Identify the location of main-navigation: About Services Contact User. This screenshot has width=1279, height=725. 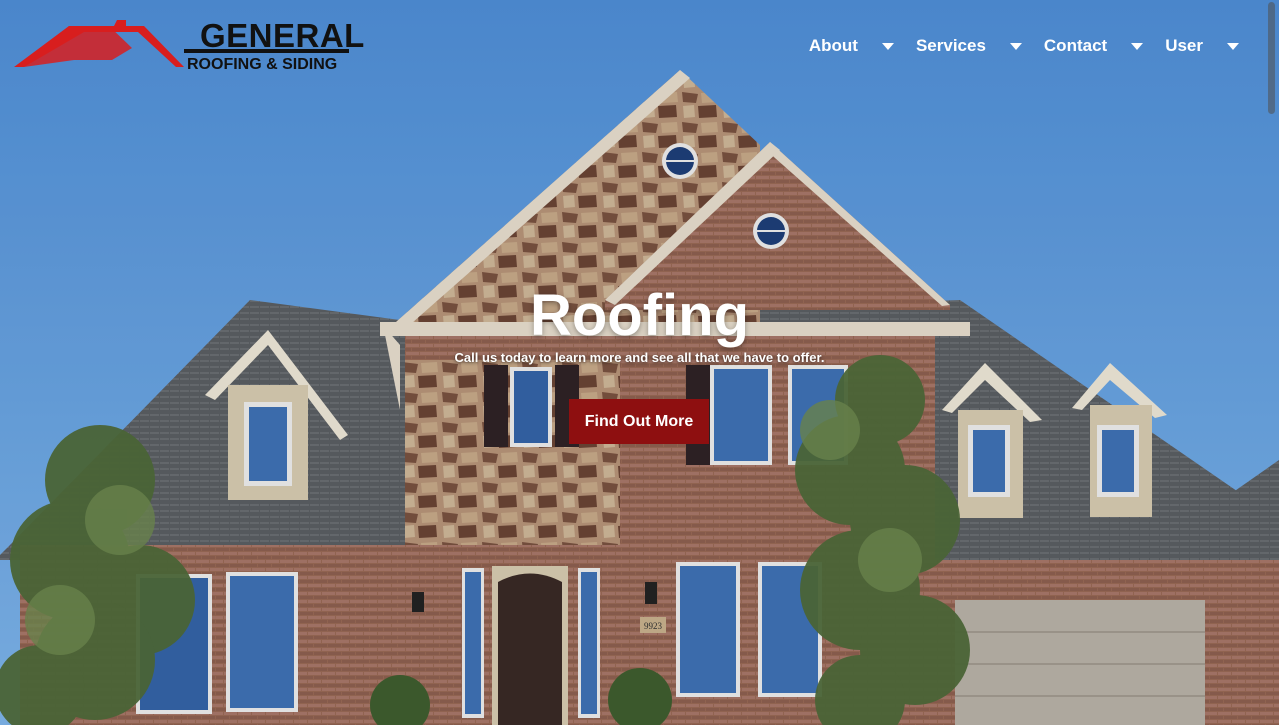
(1024, 46).